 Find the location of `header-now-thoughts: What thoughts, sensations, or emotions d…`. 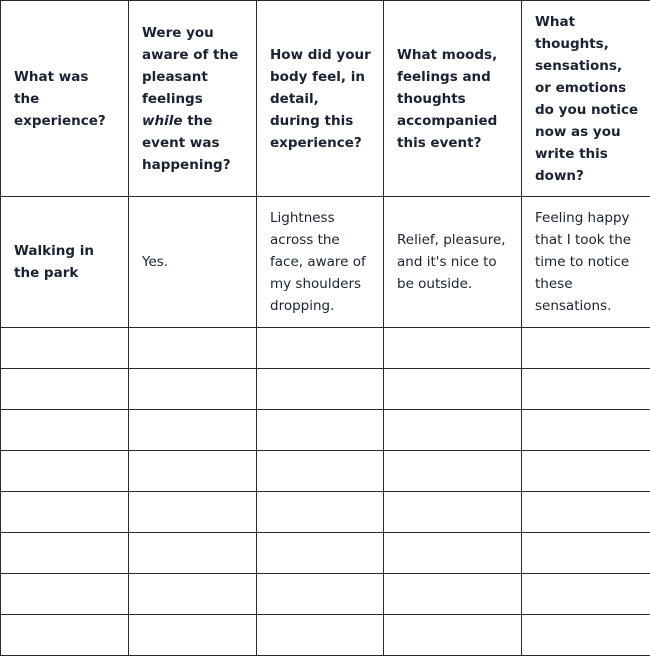

header-now-thoughts: What thoughts, sensations, or emotions d… is located at coordinates (585, 98).